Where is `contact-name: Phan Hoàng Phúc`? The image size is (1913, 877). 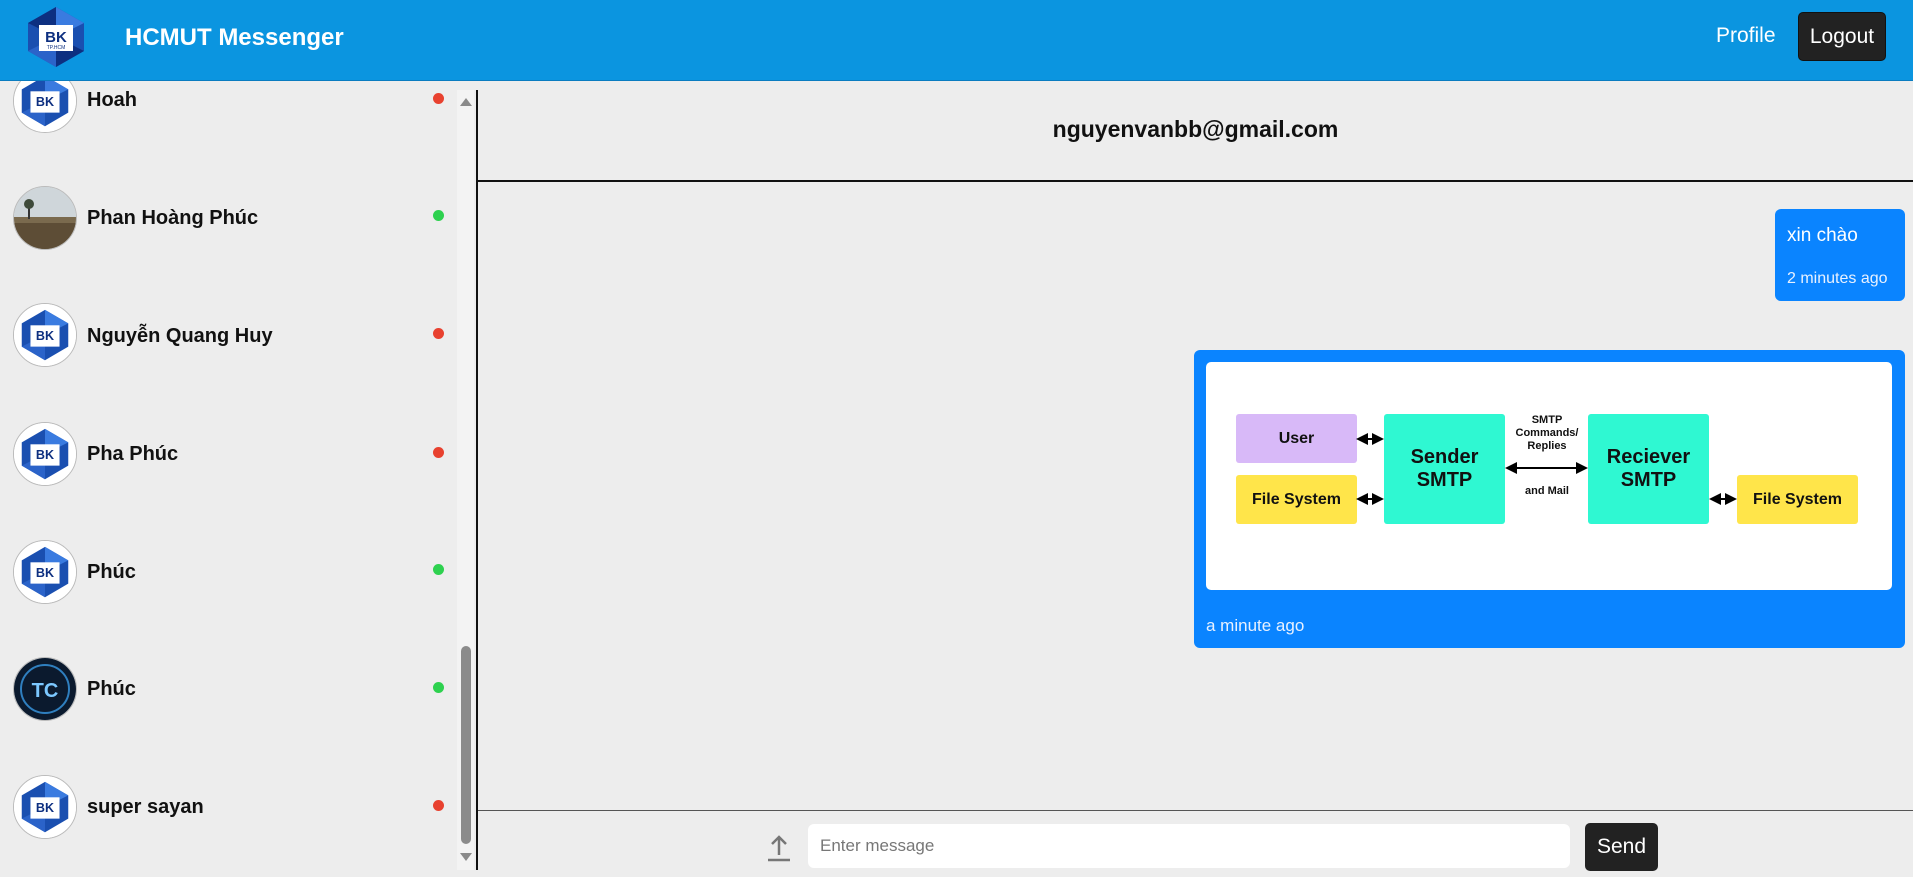 contact-name: Phan Hoàng Phúc is located at coordinates (173, 218).